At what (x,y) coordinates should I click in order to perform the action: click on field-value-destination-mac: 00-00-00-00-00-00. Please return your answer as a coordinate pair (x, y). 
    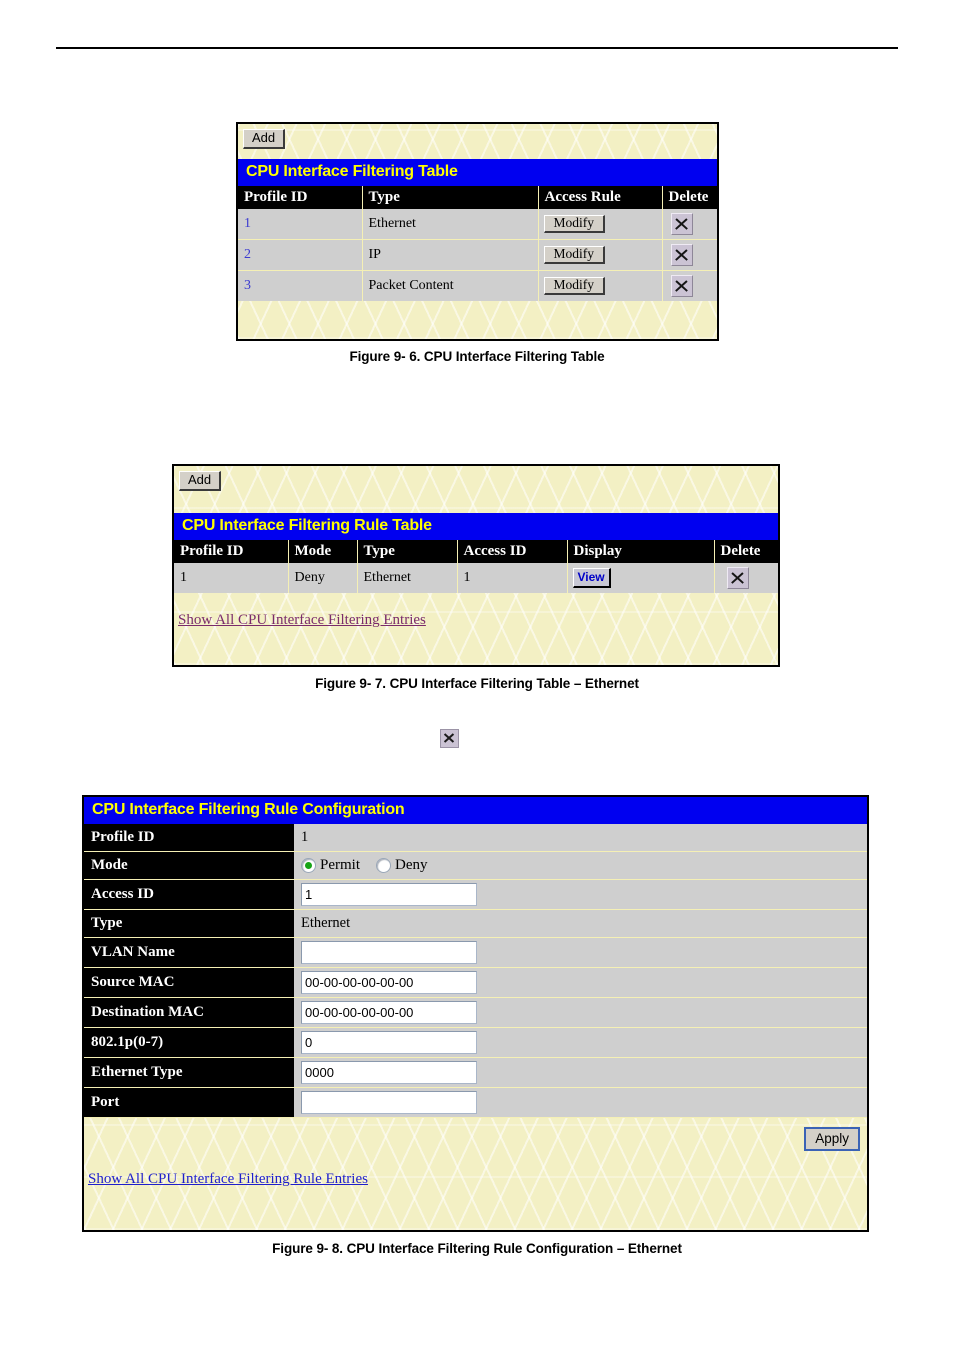
    Looking at the image, I should click on (580, 1012).